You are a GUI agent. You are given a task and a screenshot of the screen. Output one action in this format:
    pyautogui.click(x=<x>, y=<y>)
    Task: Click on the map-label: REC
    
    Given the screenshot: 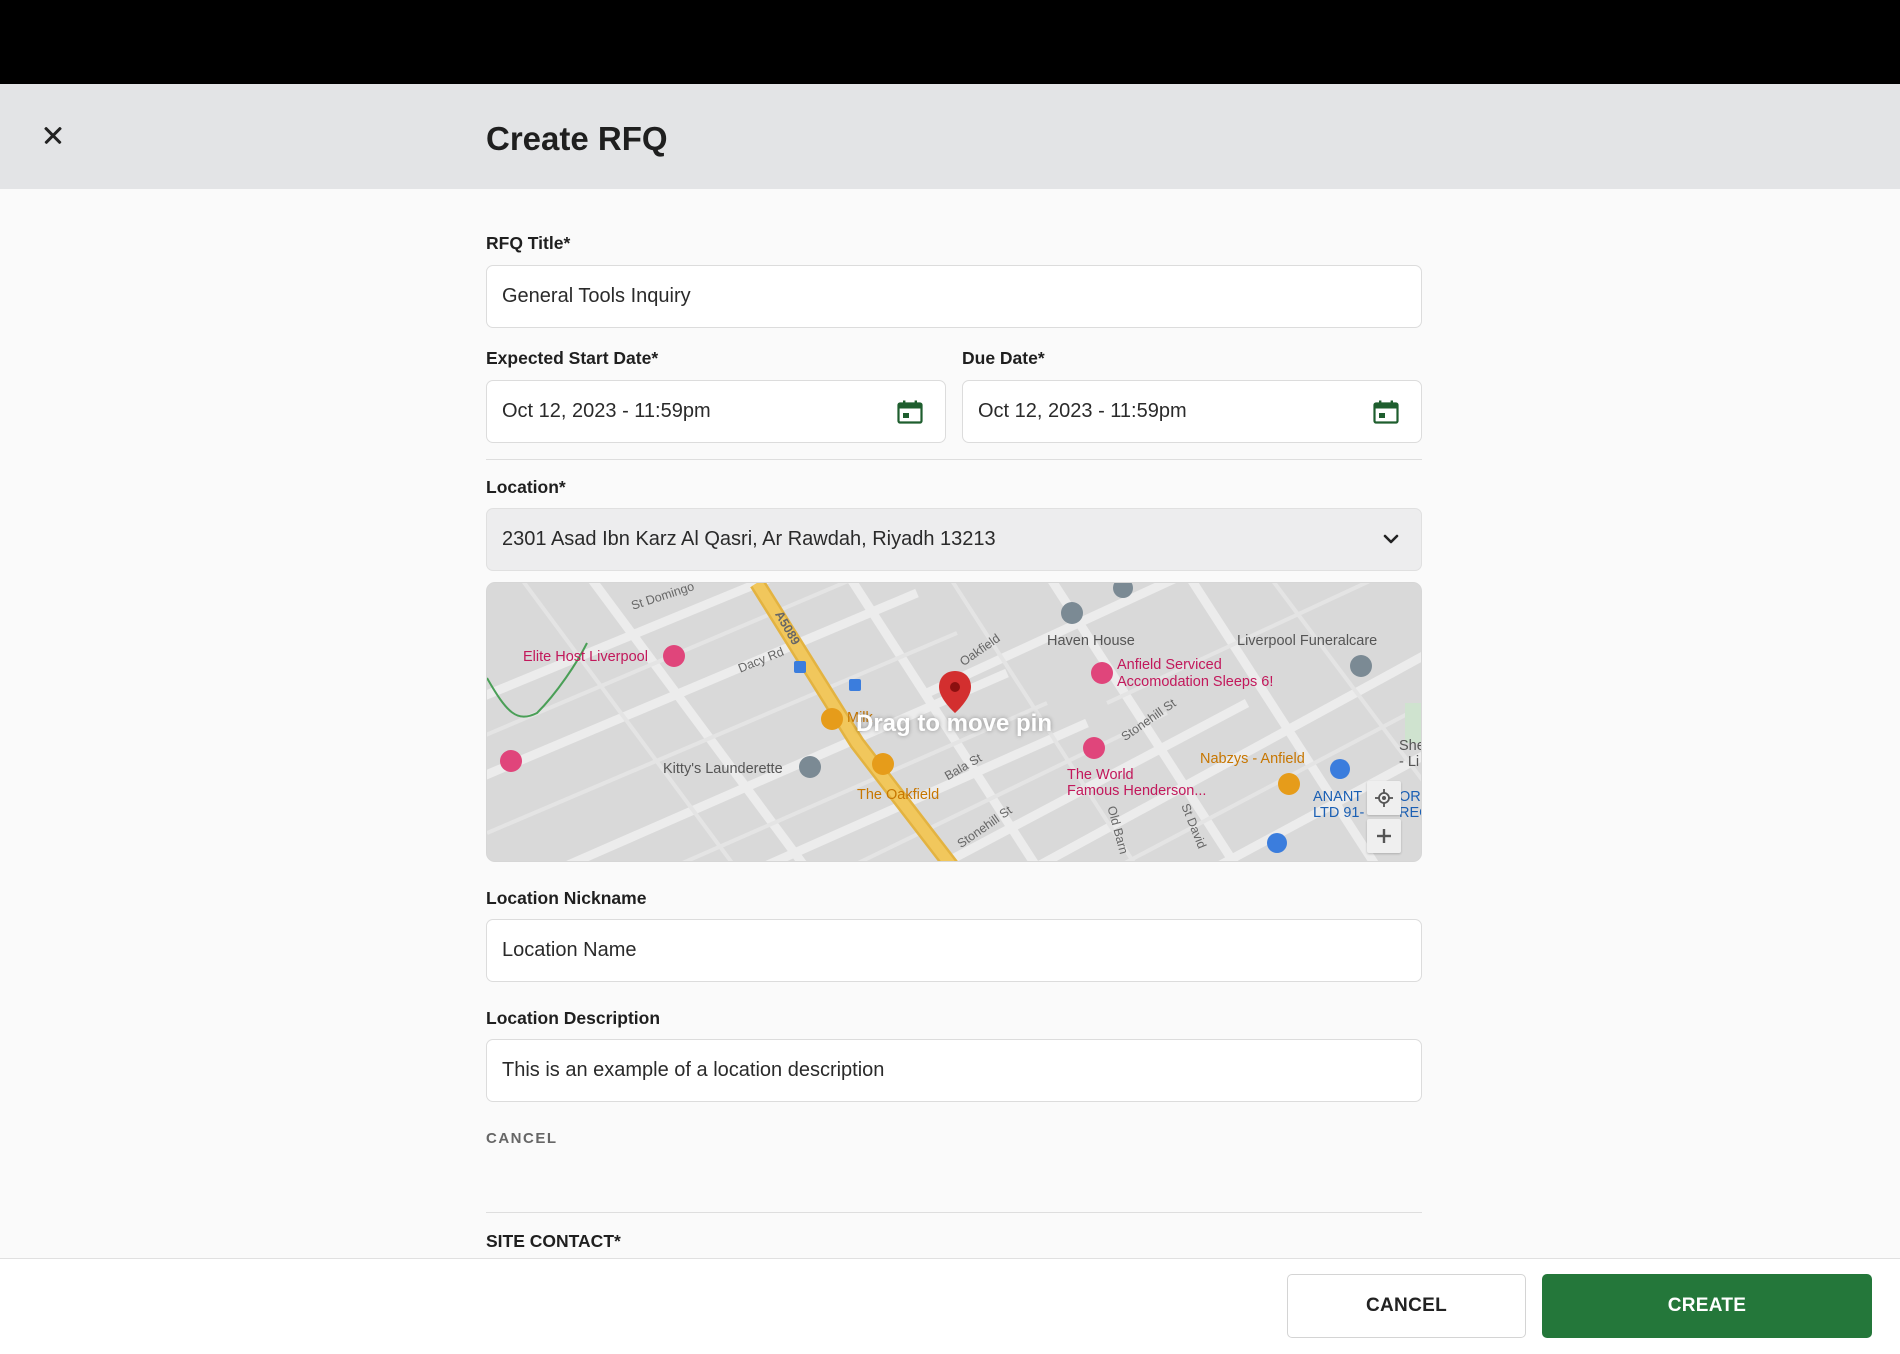 What is the action you would take?
    pyautogui.click(x=1410, y=813)
    